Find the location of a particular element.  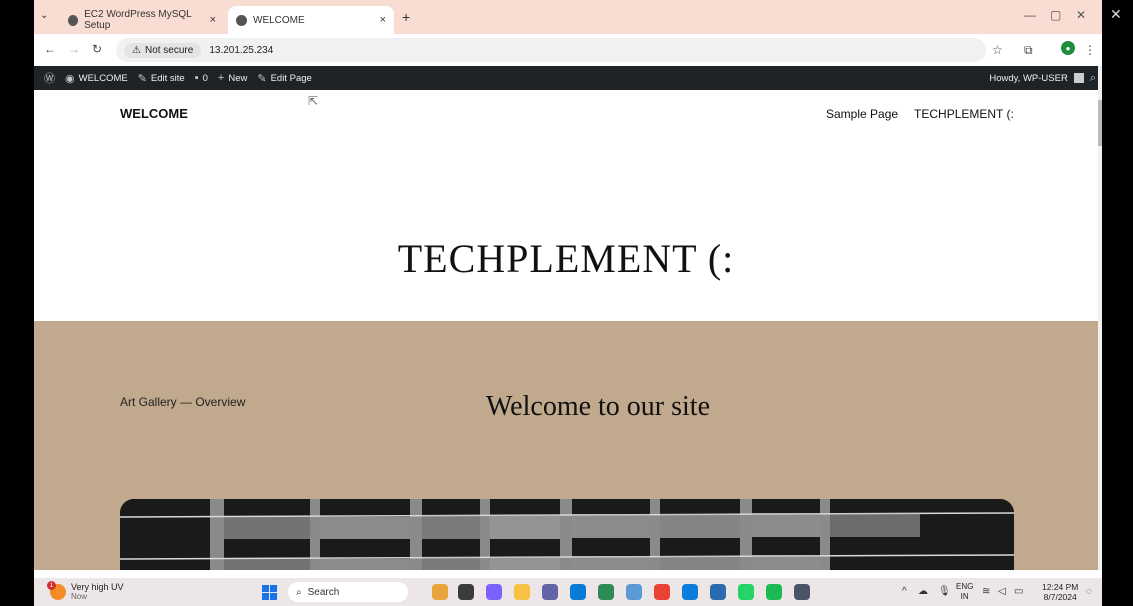

warning-icon: ⚠ is located at coordinates (136, 50).